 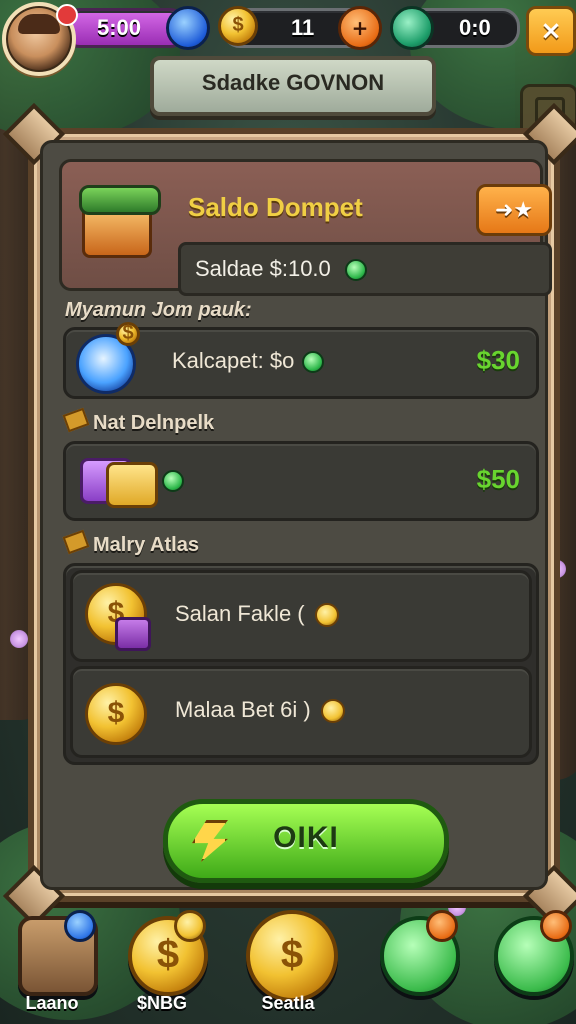 What do you see at coordinates (40, 39) in the screenshot?
I see `player-avatar` at bounding box center [40, 39].